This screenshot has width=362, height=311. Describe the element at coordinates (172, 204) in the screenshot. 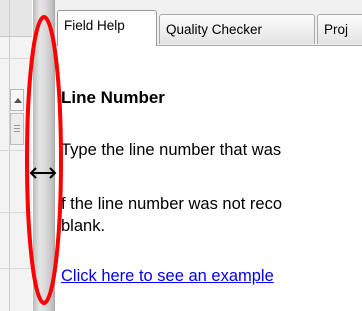

I see `help-paragraph-2-line-1: f the line number was not reco` at that location.